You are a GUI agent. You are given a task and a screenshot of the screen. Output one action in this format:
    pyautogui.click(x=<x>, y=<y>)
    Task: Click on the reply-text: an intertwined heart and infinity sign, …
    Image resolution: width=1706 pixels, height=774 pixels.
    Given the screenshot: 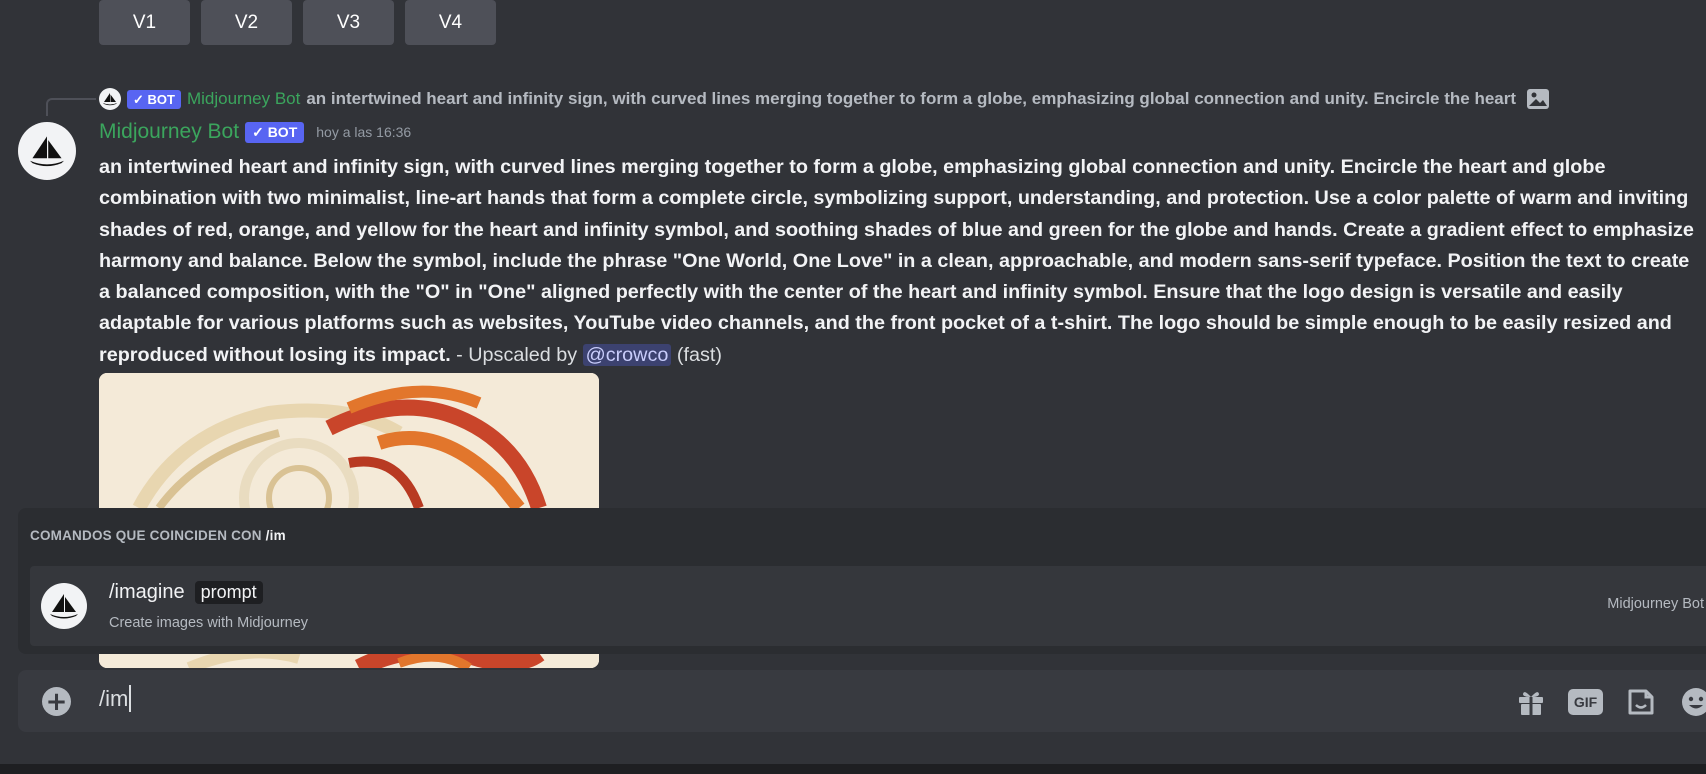 What is the action you would take?
    pyautogui.click(x=911, y=99)
    